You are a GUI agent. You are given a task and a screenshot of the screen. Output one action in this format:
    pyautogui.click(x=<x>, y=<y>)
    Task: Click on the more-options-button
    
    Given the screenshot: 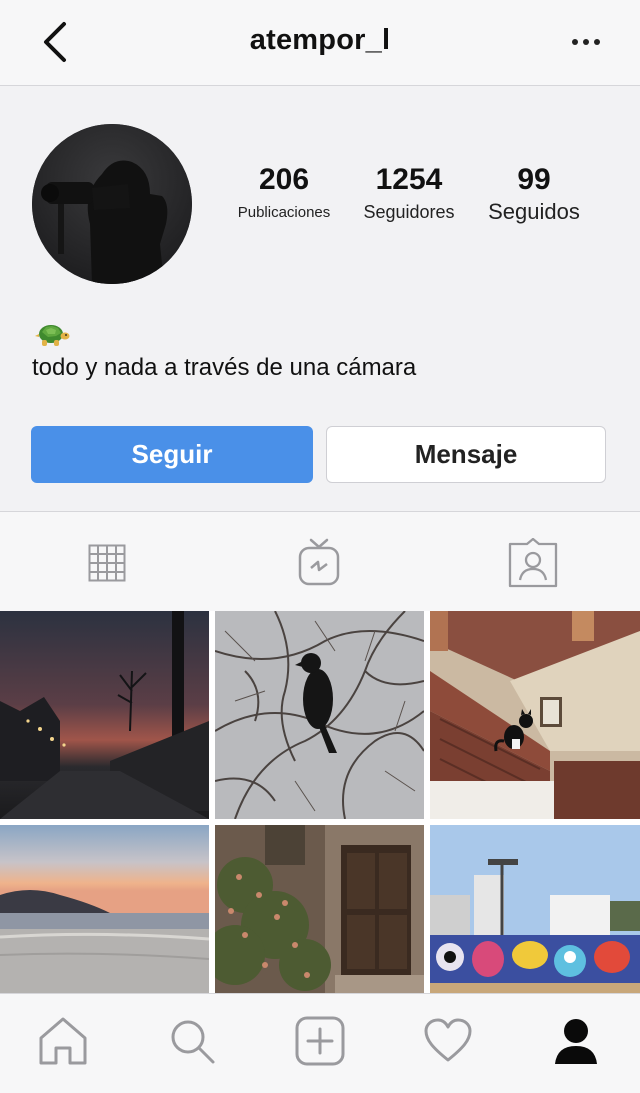 What is the action you would take?
    pyautogui.click(x=586, y=42)
    